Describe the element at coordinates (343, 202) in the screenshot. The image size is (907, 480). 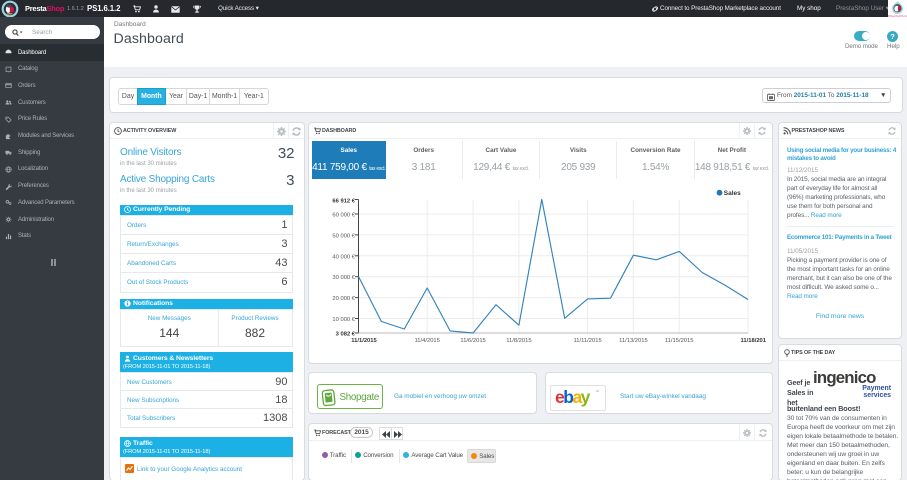
I see `svg-text: 66 912 €` at that location.